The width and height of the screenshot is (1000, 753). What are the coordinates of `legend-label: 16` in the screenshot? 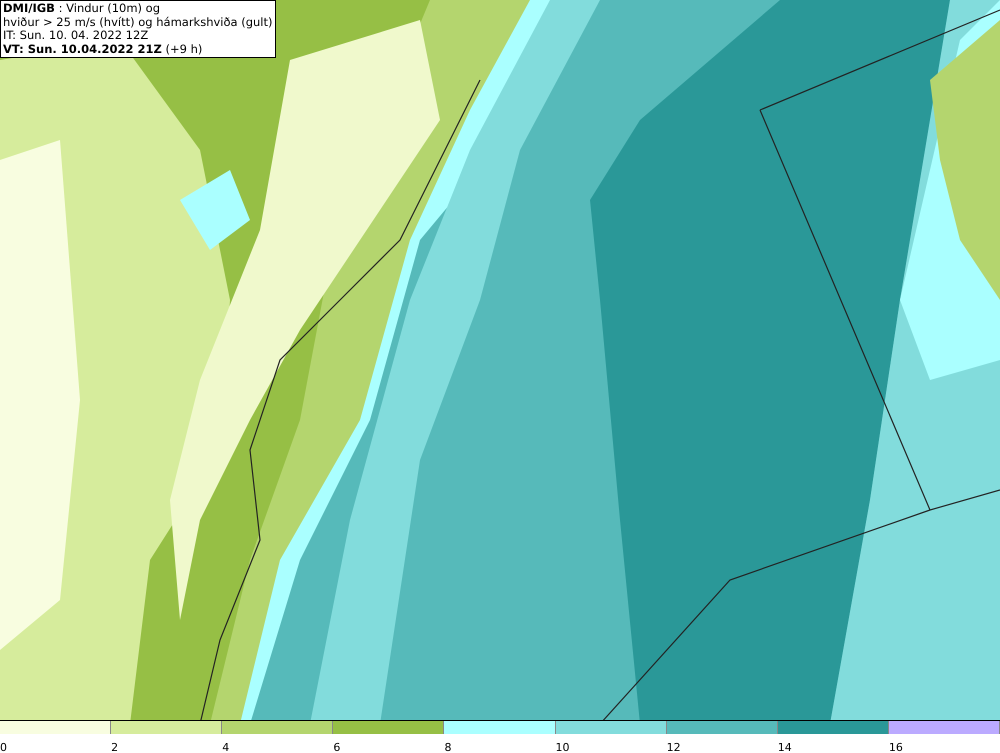 It's located at (895, 747).